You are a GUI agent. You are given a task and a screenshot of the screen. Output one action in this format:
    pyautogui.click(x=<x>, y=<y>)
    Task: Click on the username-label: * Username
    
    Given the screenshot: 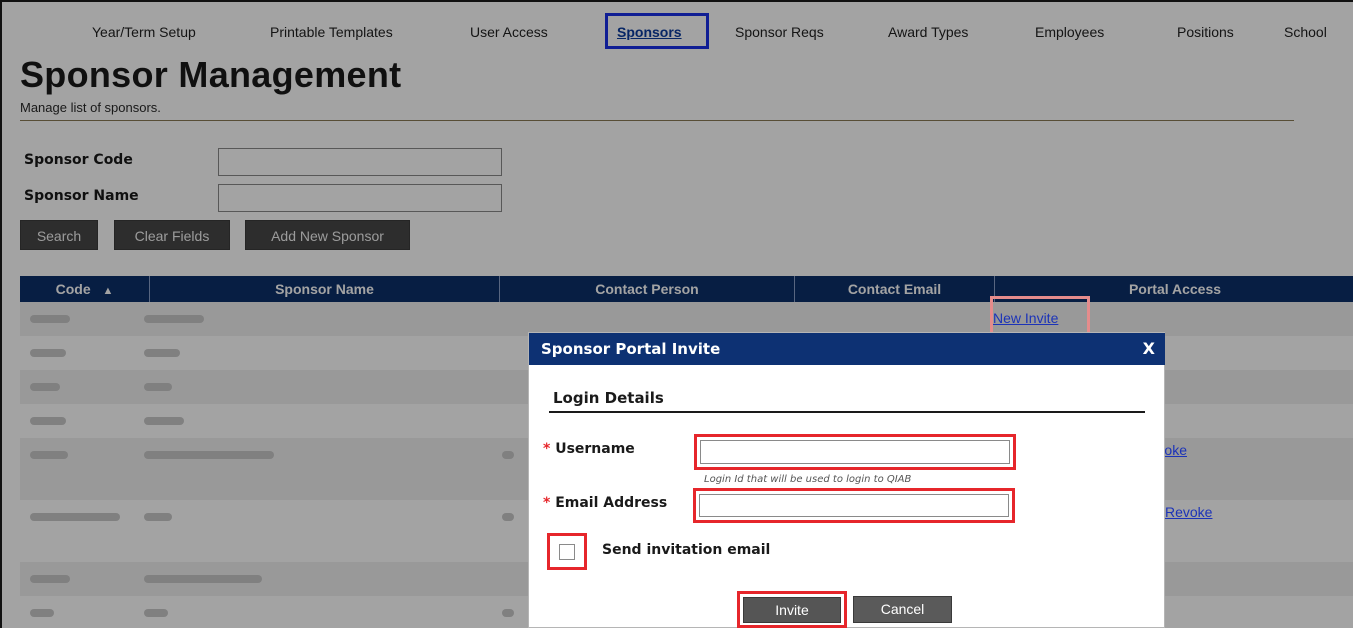 What is the action you would take?
    pyautogui.click(x=589, y=449)
    